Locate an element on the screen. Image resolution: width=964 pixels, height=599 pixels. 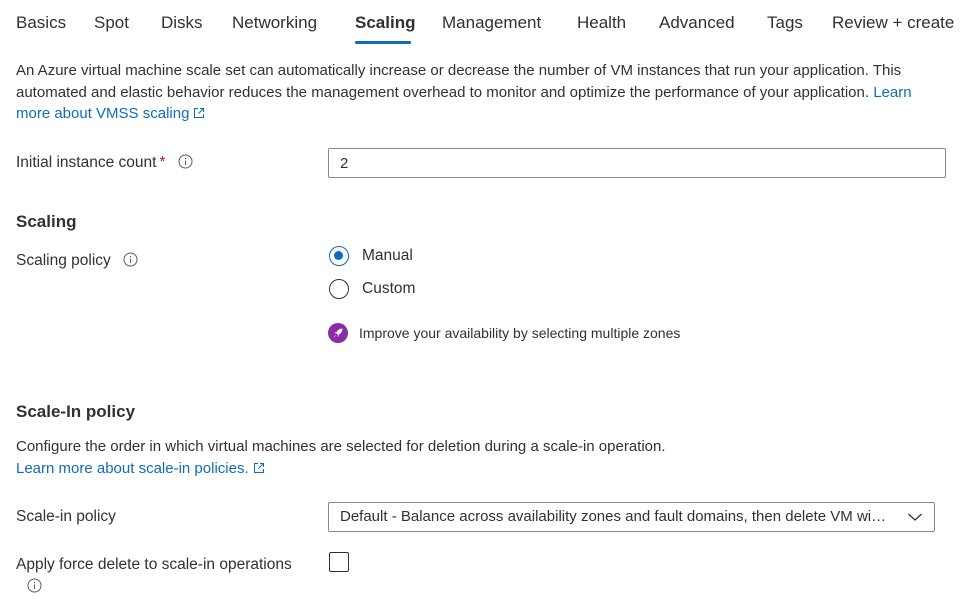
custom-radio-label: Custom is located at coordinates (389, 288).